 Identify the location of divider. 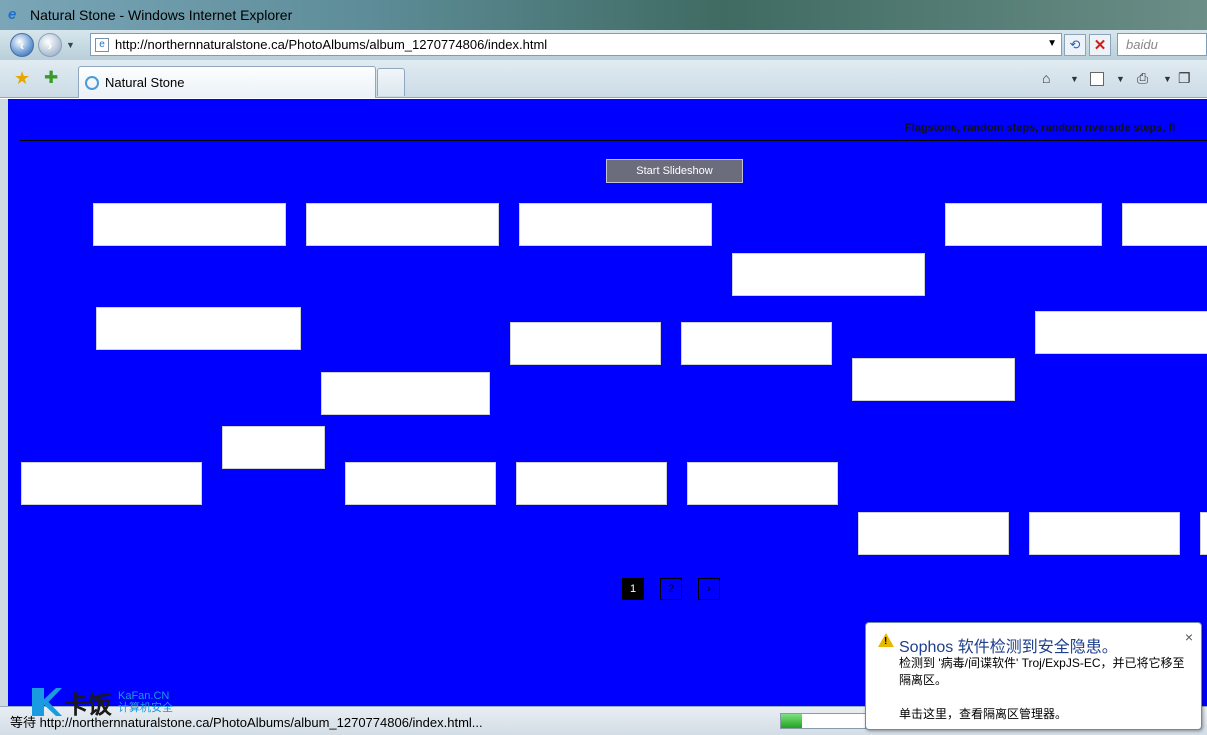
(613, 140).